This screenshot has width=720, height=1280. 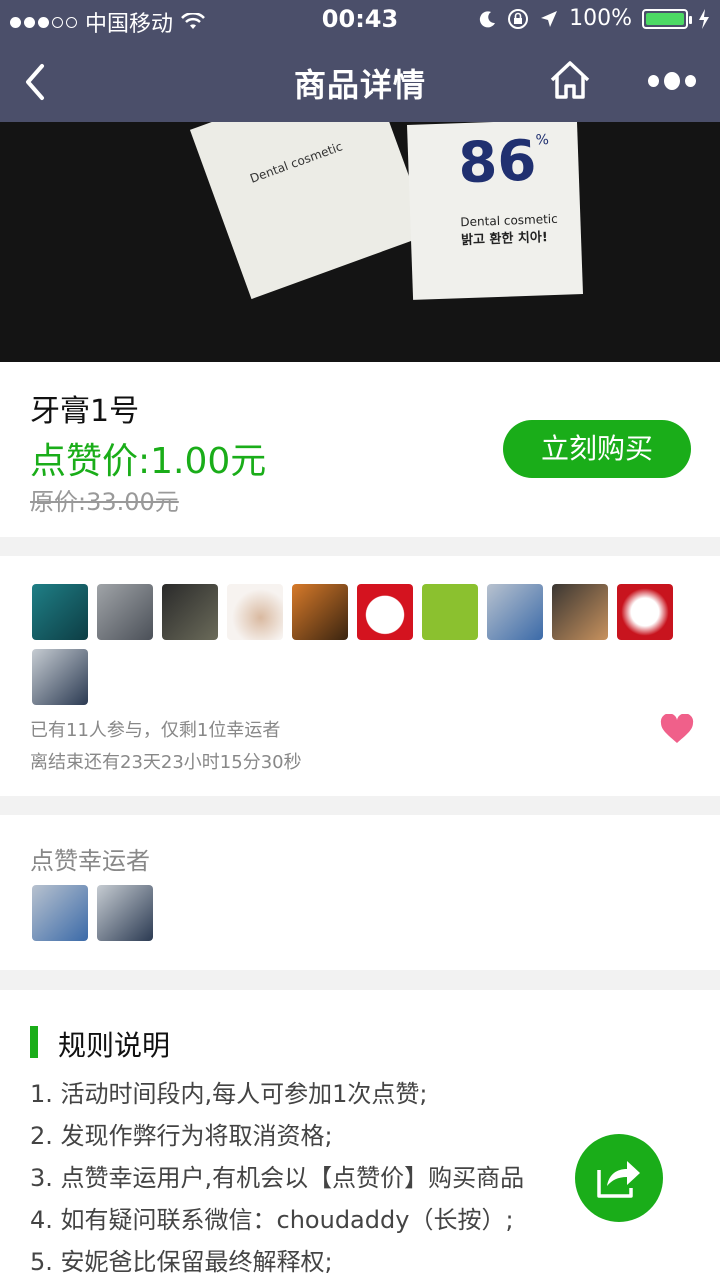 What do you see at coordinates (495, 211) in the screenshot?
I see `product-box-right: 86 % Dental cosmetic 밝고 환한 치아!` at bounding box center [495, 211].